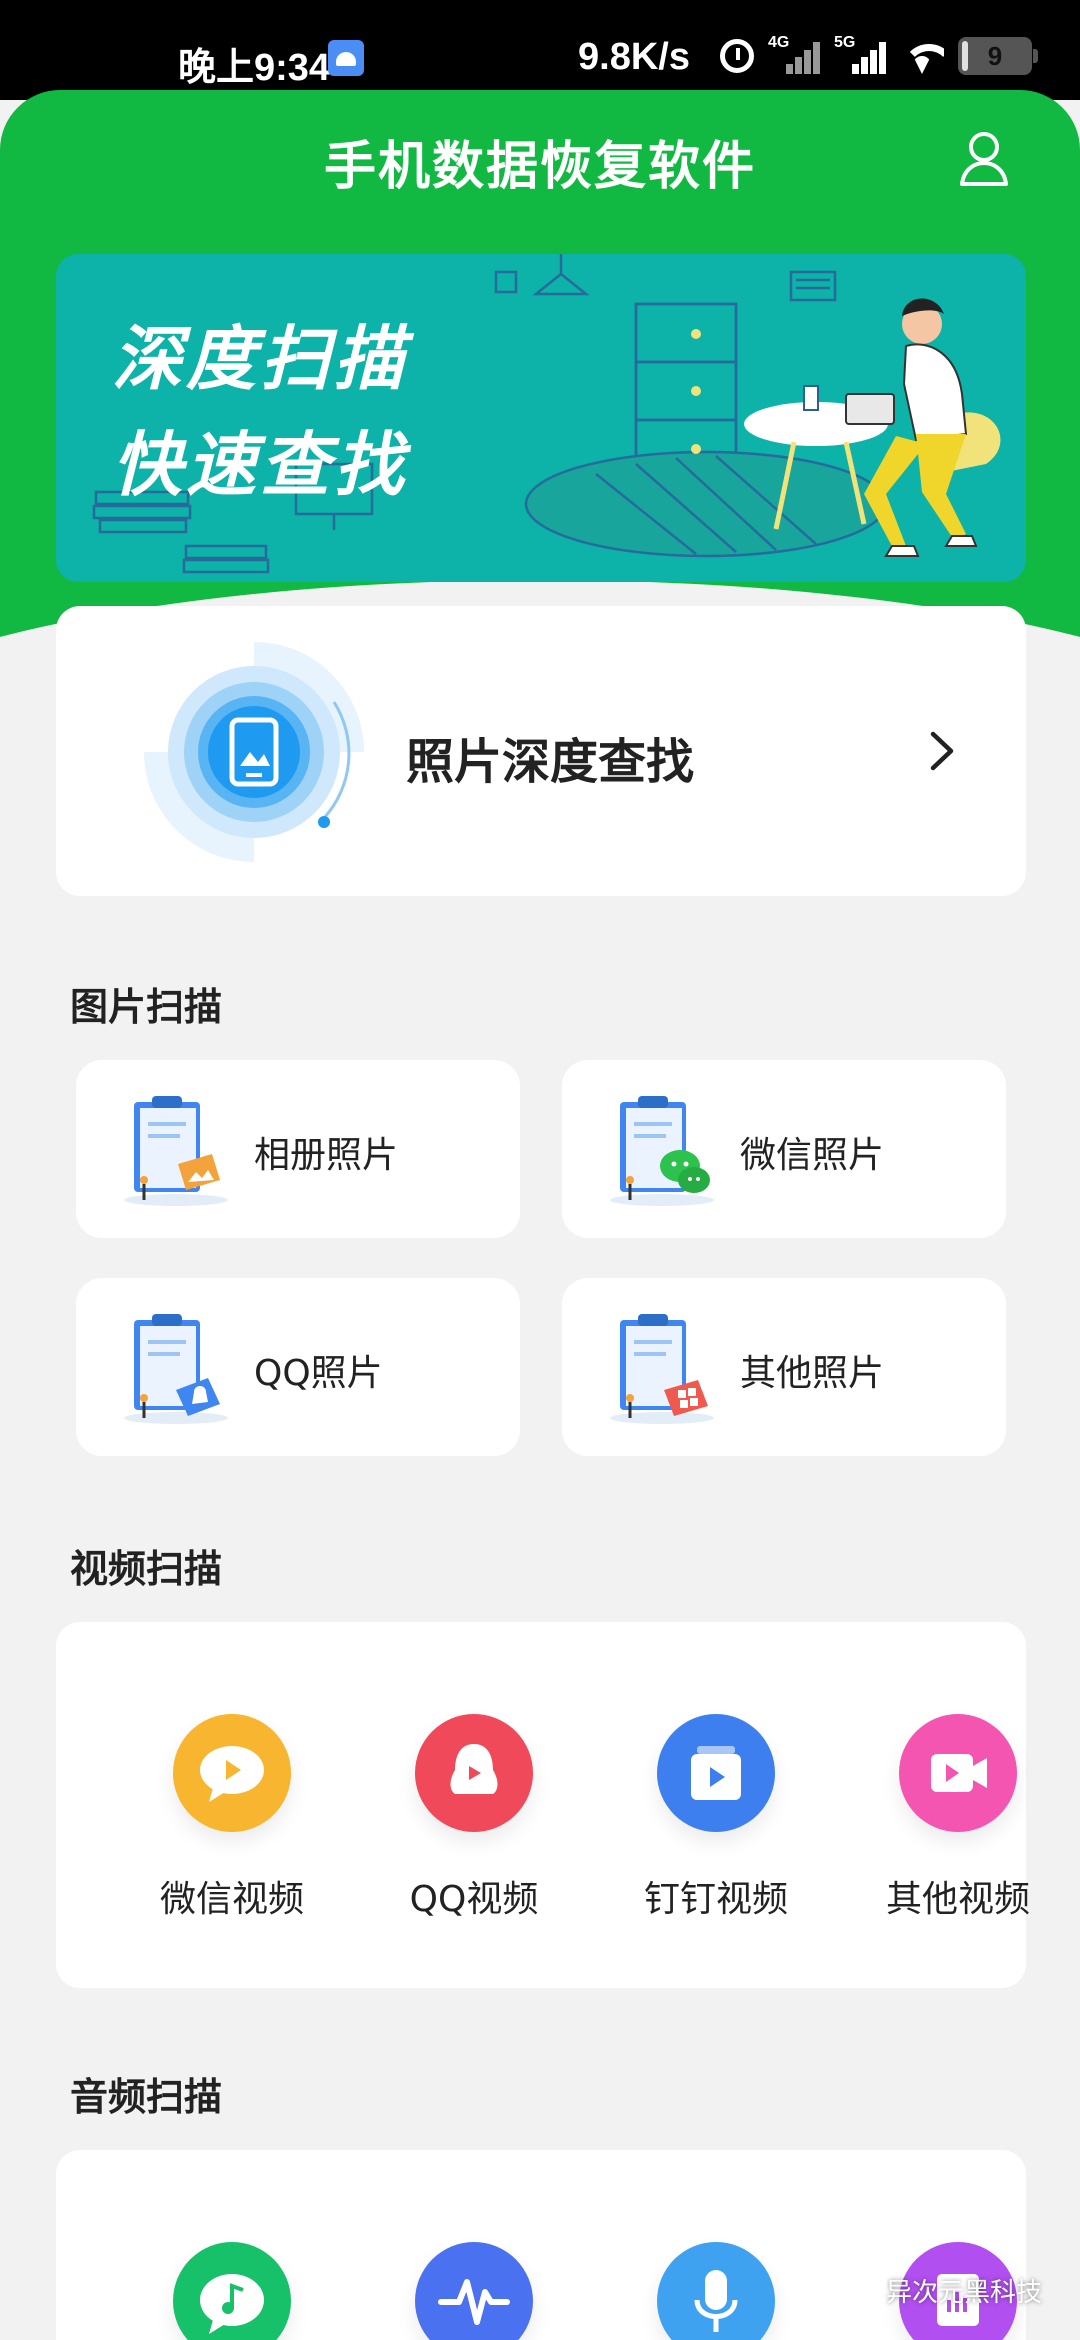 This screenshot has width=1080, height=2340. I want to click on watermark-text: 异次元黑科技, so click(964, 2293).